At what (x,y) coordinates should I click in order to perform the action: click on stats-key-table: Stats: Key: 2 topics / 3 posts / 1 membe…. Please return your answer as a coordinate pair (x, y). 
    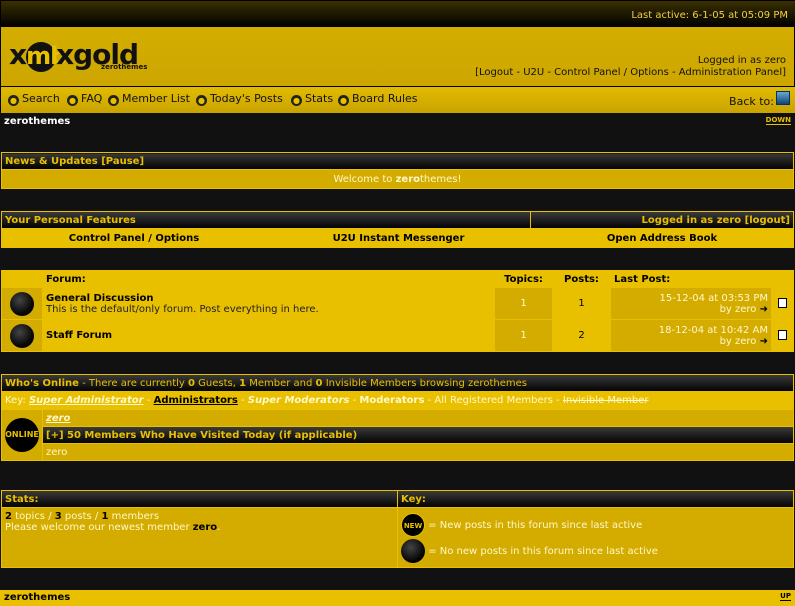
    Looking at the image, I should click on (397, 529).